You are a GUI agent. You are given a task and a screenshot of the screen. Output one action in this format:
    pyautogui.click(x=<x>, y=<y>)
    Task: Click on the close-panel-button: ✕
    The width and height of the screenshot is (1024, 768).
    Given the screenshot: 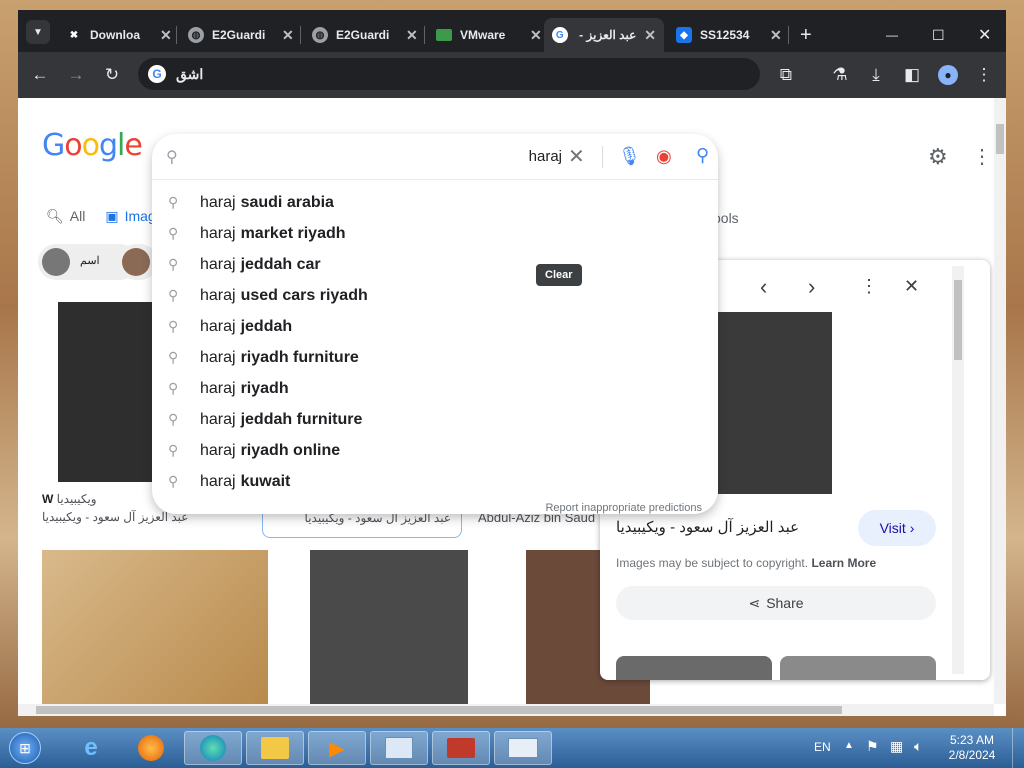 What is the action you would take?
    pyautogui.click(x=911, y=286)
    